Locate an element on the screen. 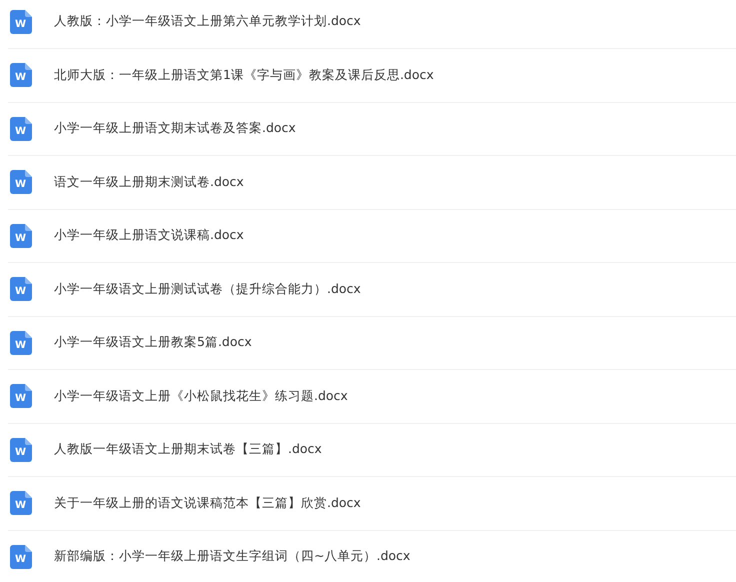 This screenshot has width=736, height=582. file-name: 北师大版：一年级上册语文第1课《字与画》教案及课后反思.docx is located at coordinates (244, 75).